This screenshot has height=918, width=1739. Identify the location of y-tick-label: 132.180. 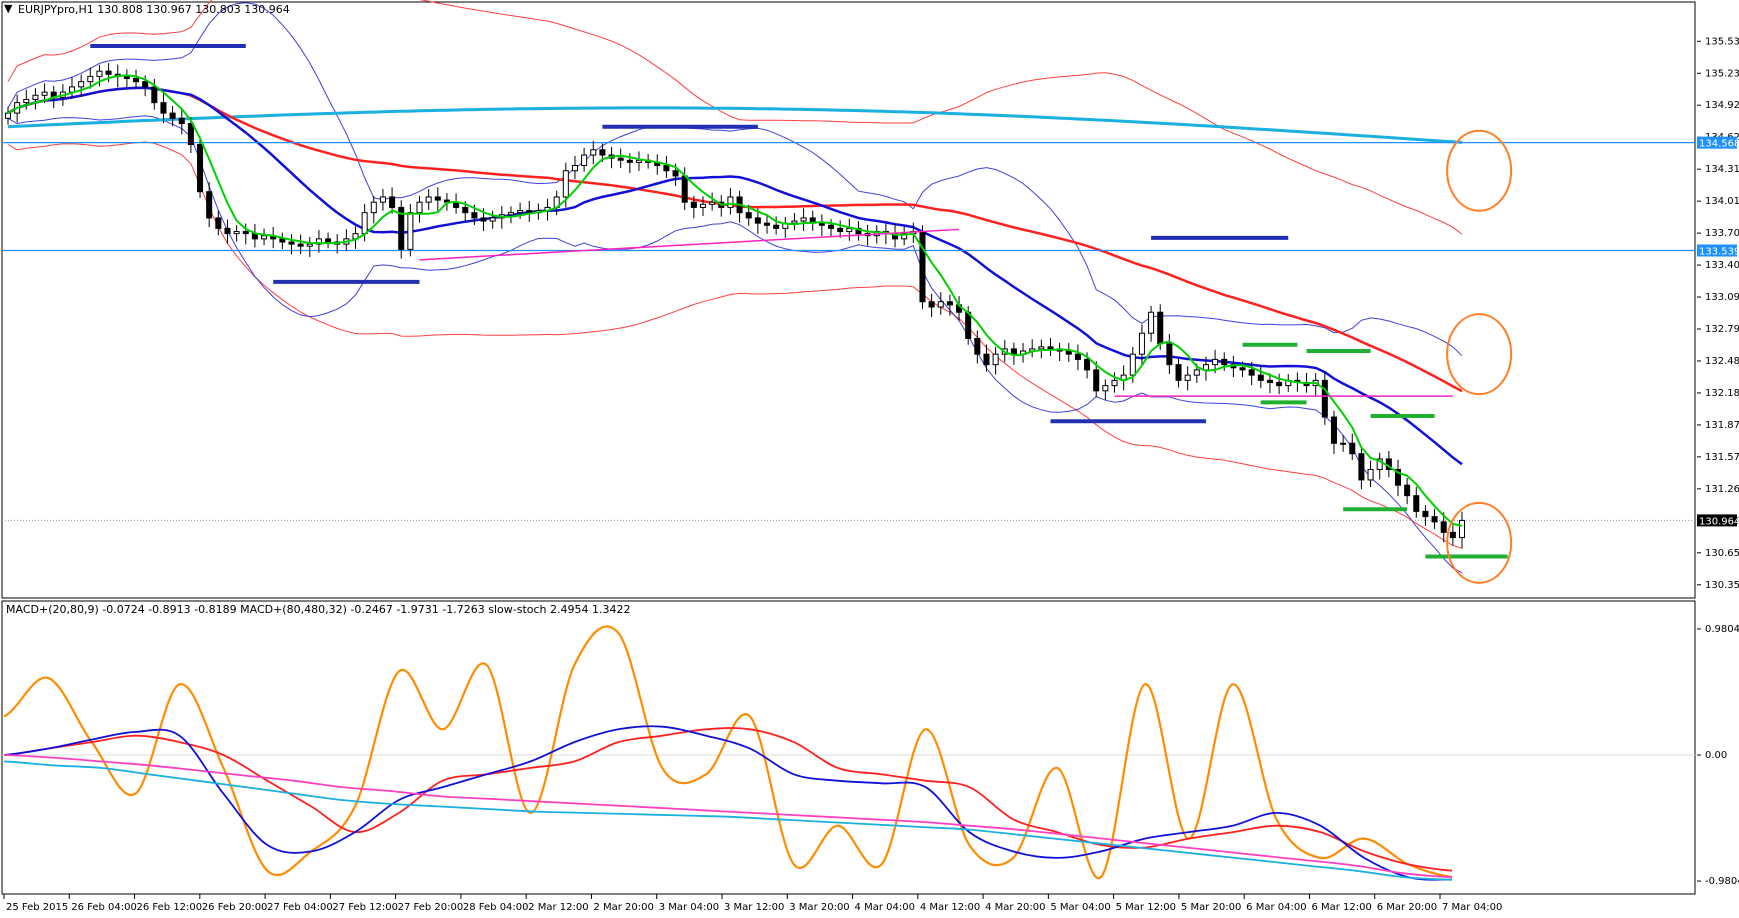
(1722, 393).